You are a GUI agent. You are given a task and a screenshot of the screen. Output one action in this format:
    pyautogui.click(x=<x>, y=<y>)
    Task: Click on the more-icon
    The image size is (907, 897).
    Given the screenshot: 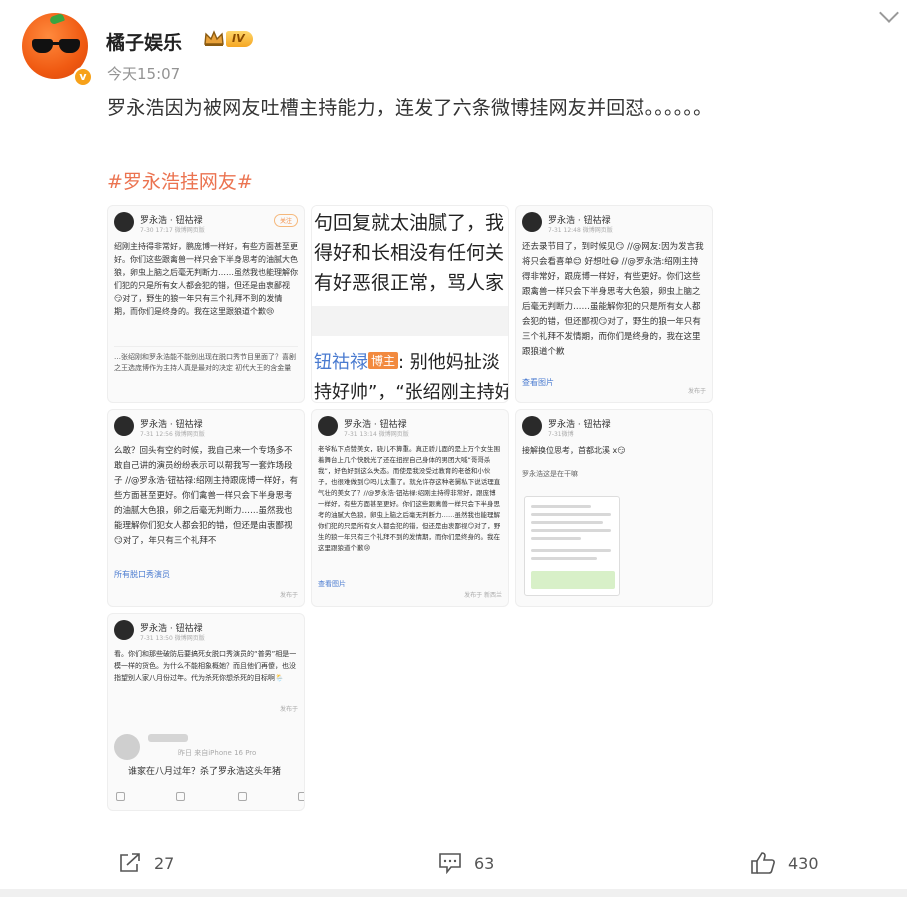 What is the action you would take?
    pyautogui.click(x=301, y=796)
    